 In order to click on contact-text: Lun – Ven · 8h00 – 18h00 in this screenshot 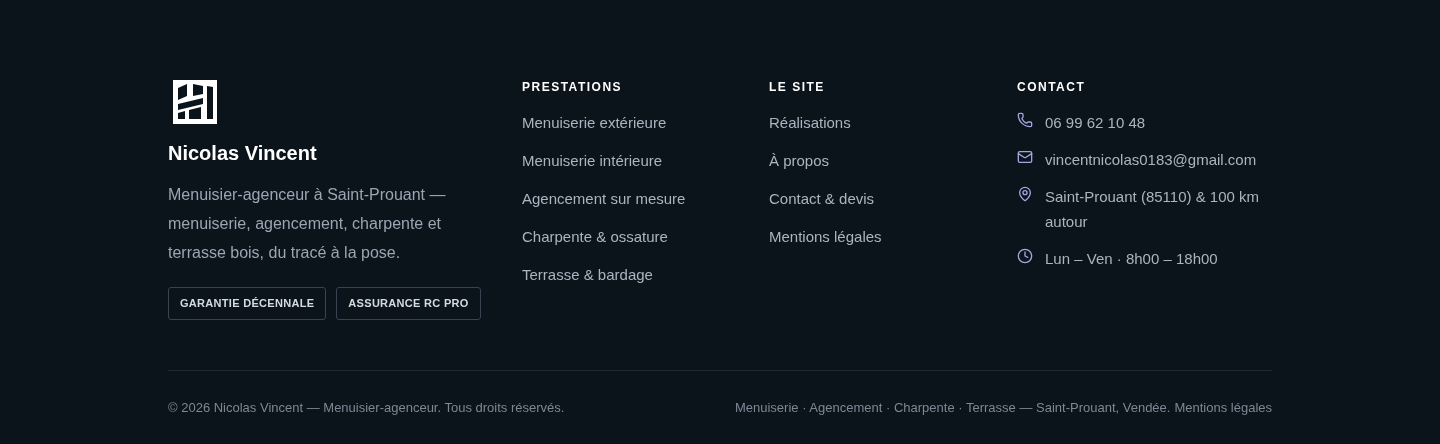, I will do `click(1132, 259)`.